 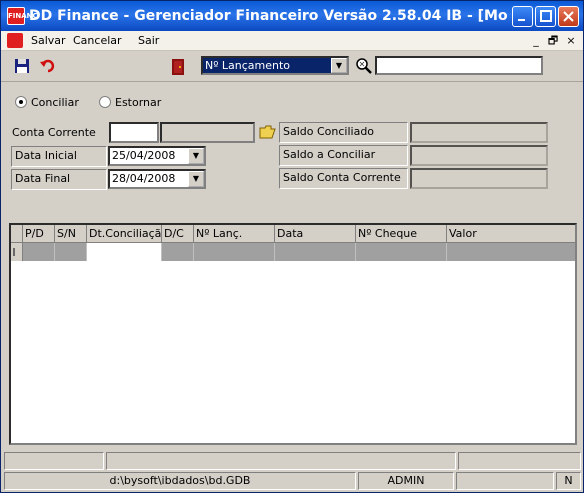 I want to click on save-button, so click(x=23, y=67).